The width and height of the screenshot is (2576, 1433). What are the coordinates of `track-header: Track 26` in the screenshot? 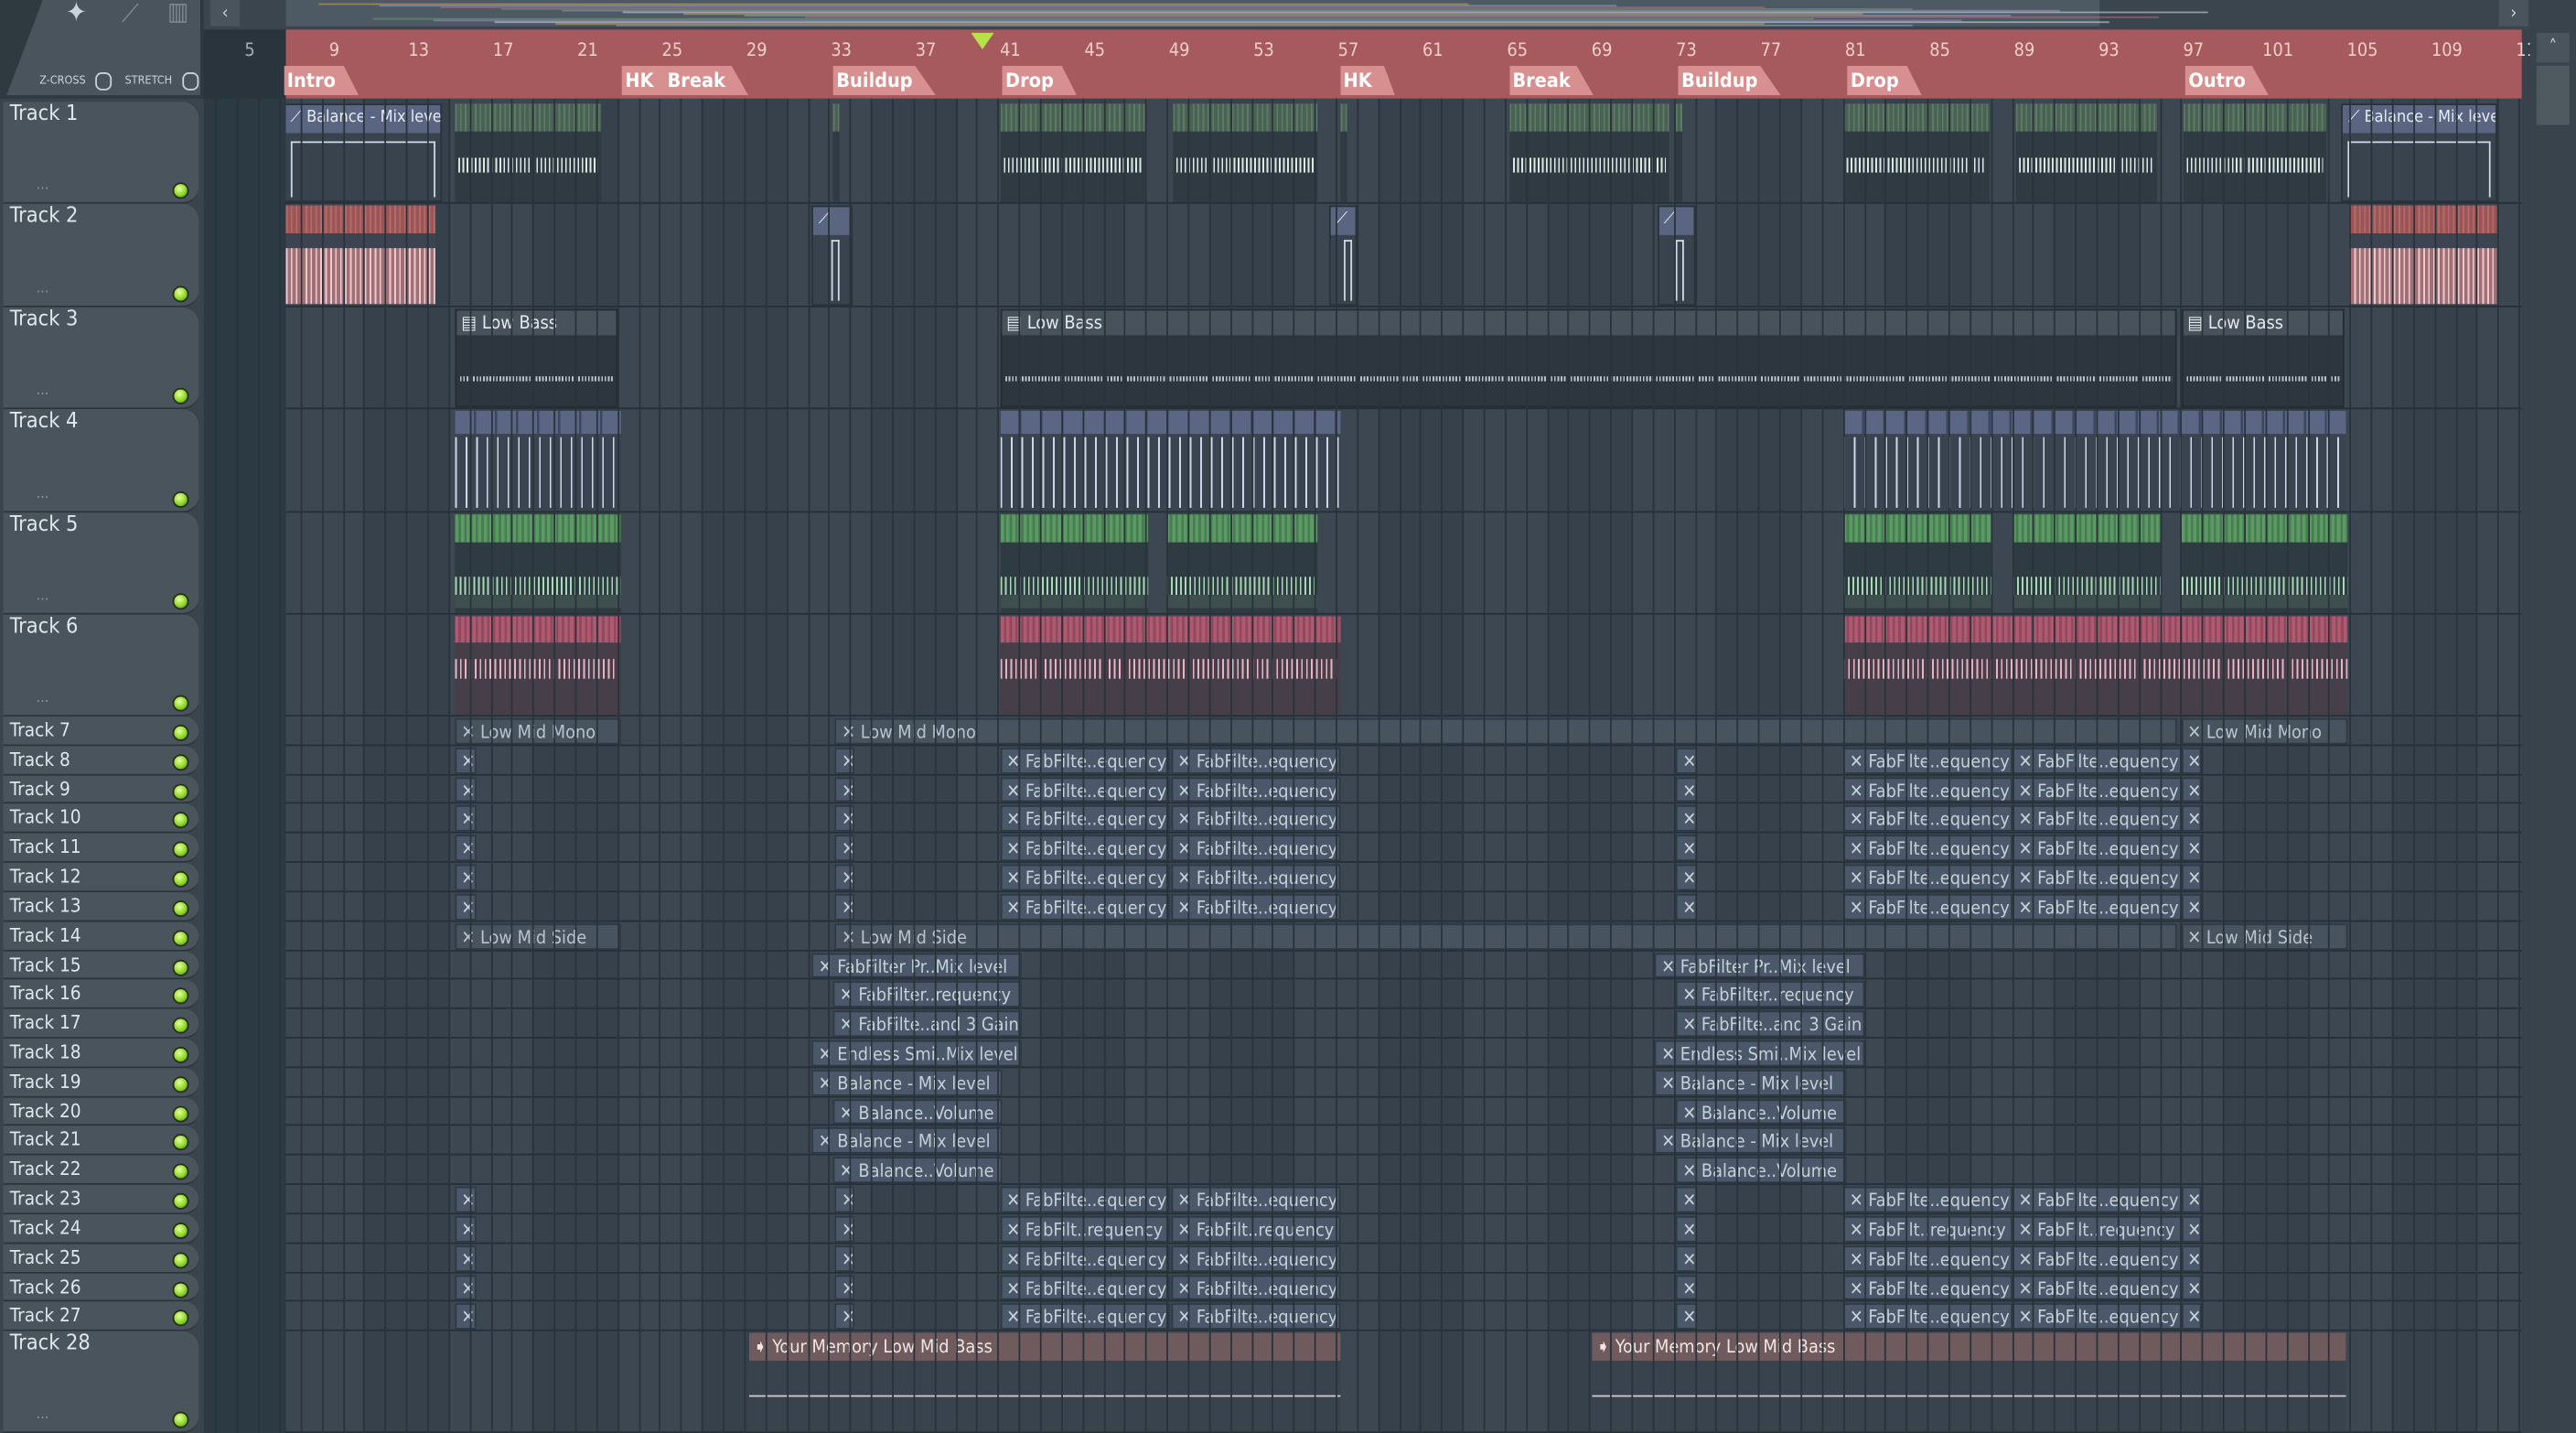 It's located at (101, 1288).